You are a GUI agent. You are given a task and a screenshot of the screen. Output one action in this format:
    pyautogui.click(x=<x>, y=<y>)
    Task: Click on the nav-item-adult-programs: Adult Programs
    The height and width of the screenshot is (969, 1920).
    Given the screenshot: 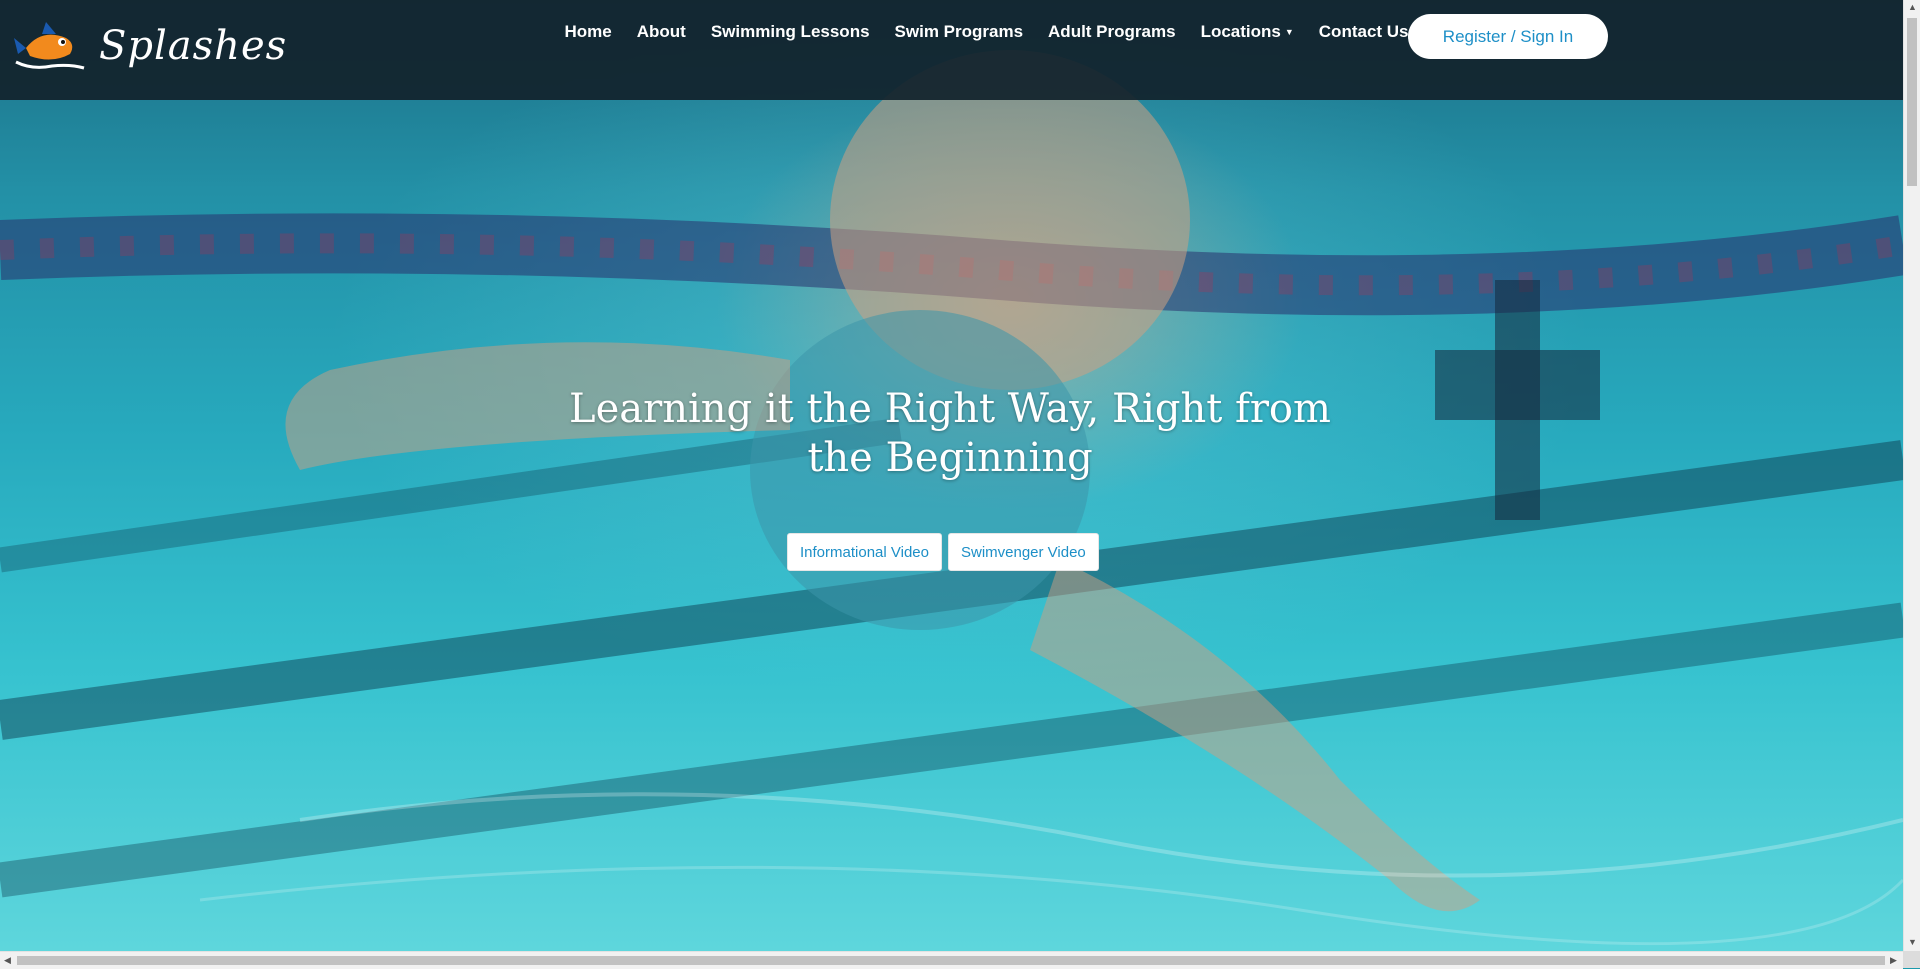 What is the action you would take?
    pyautogui.click(x=1112, y=32)
    